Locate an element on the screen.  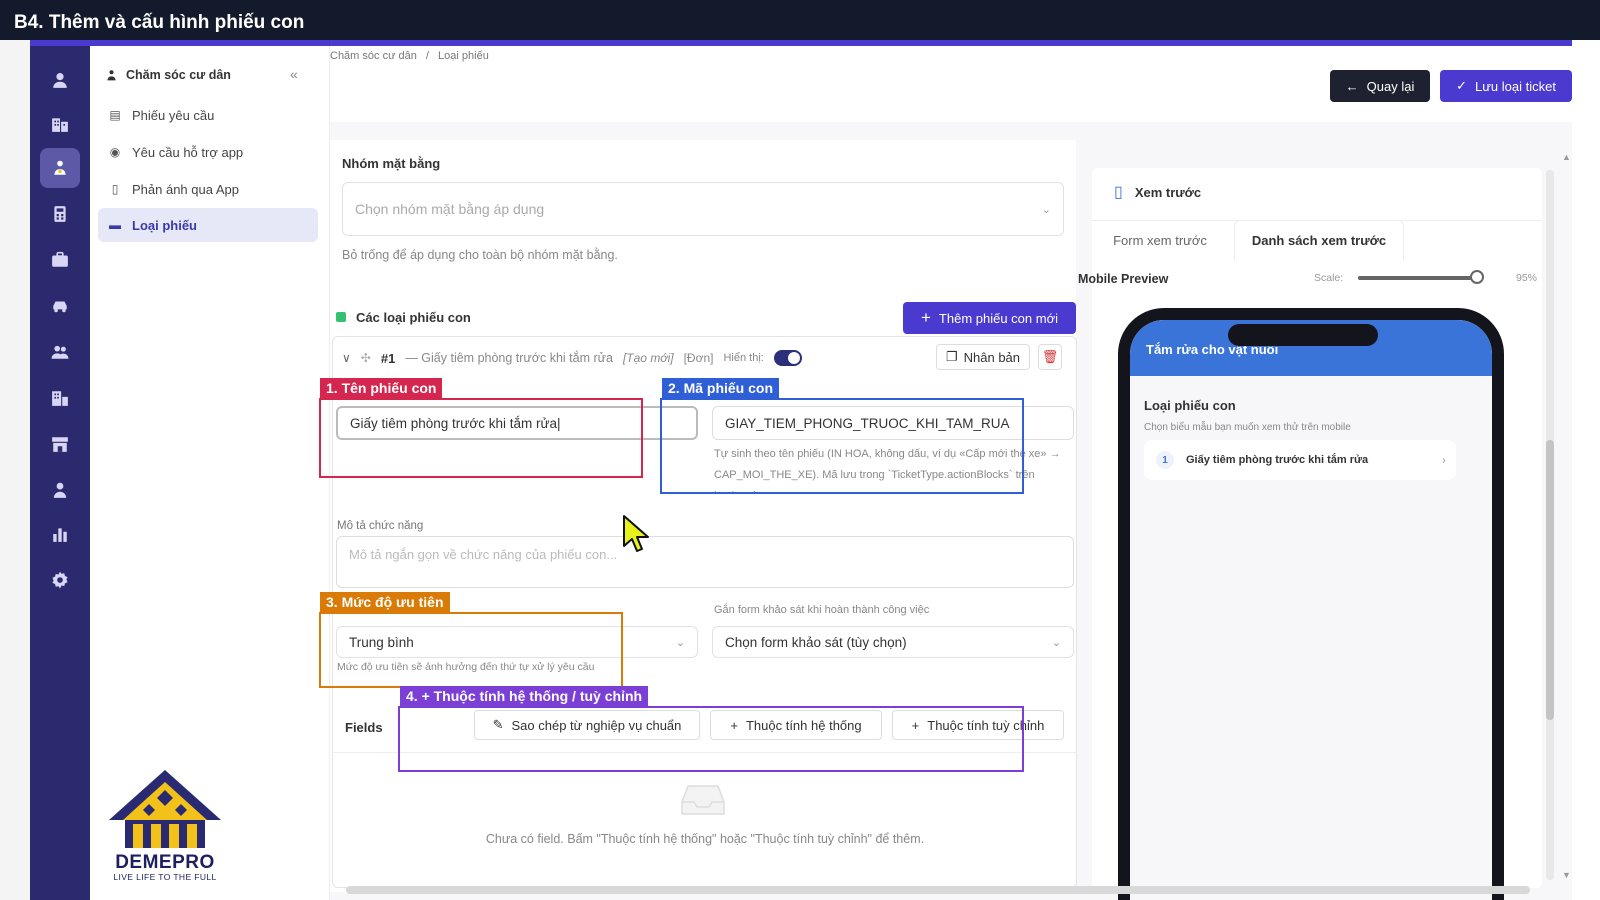
left-margin is located at coordinates (15, 470).